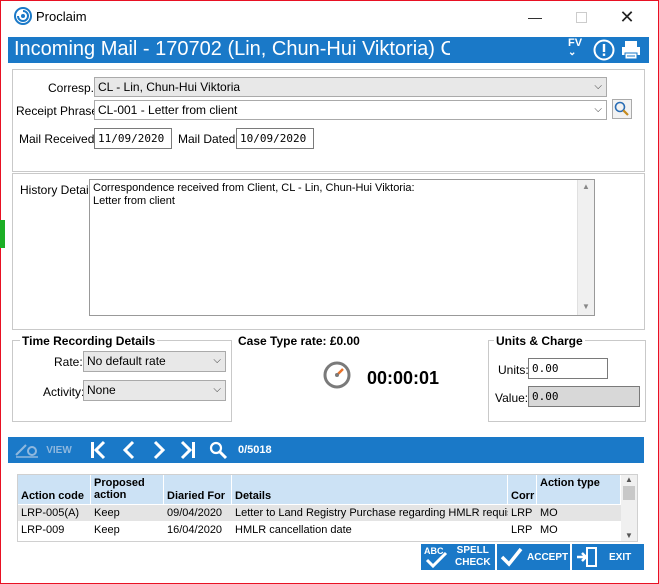 This screenshot has width=659, height=584. I want to click on previous-icon, so click(128, 450).